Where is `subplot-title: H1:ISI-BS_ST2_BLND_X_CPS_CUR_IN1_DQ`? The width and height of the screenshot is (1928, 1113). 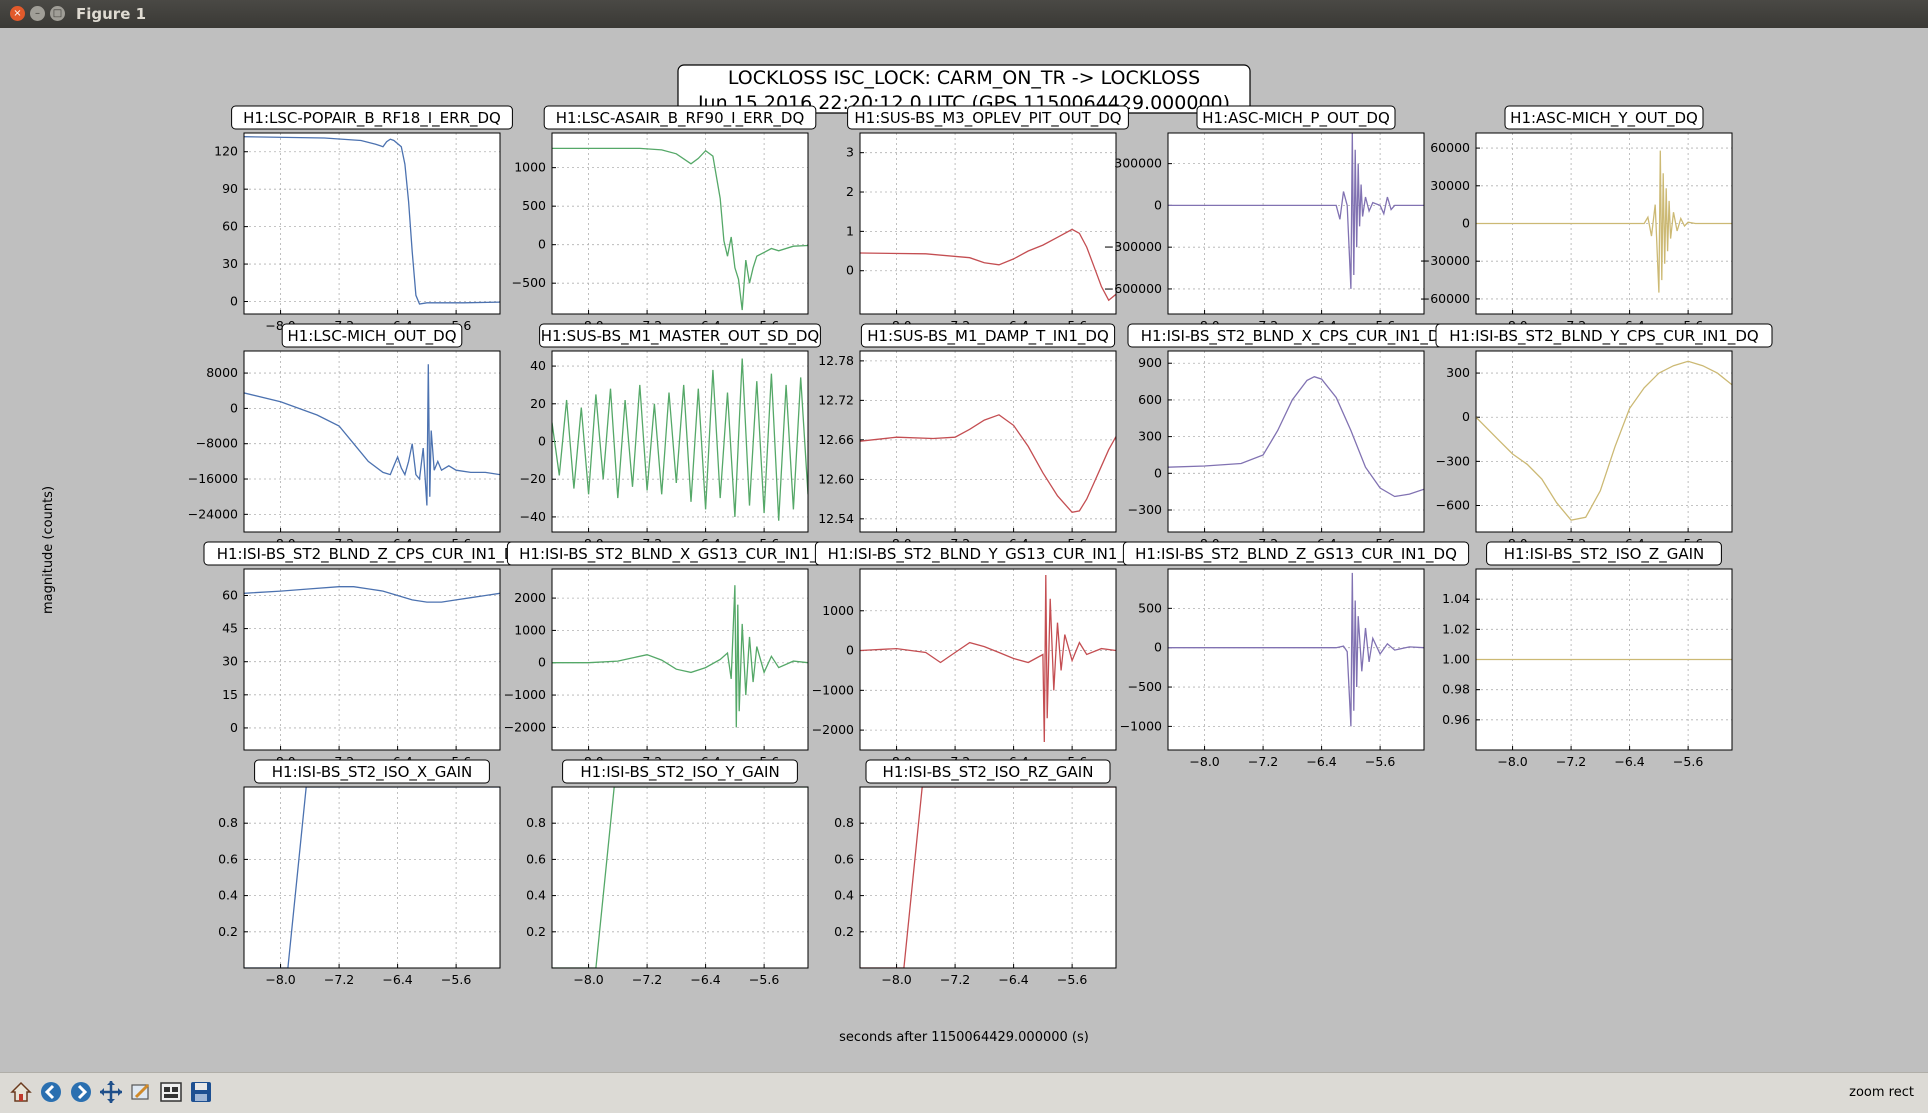 subplot-title: H1:ISI-BS_ST2_BLND_X_CPS_CUR_IN1_DQ is located at coordinates (1296, 335).